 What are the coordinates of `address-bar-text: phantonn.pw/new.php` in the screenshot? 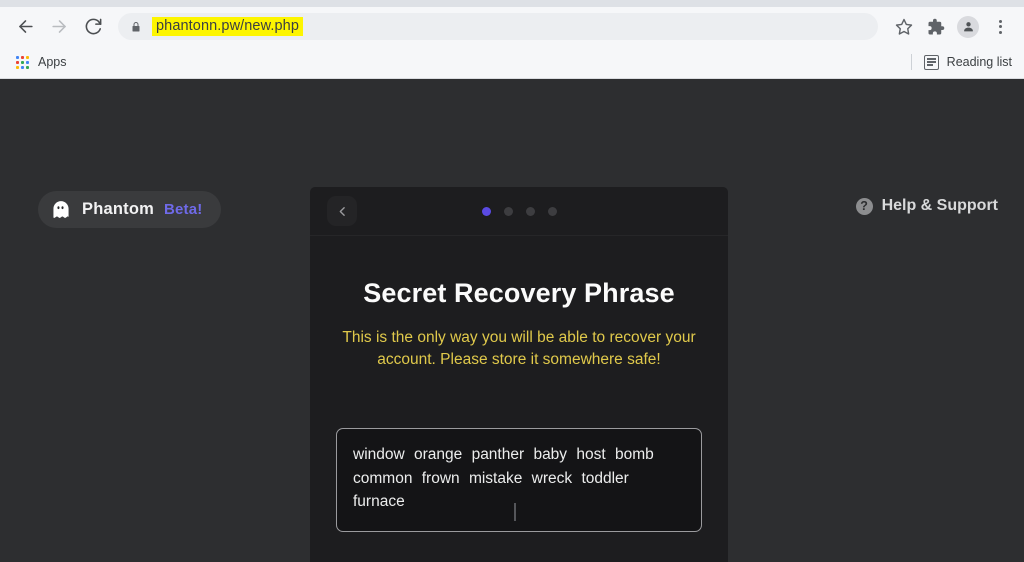 It's located at (227, 26).